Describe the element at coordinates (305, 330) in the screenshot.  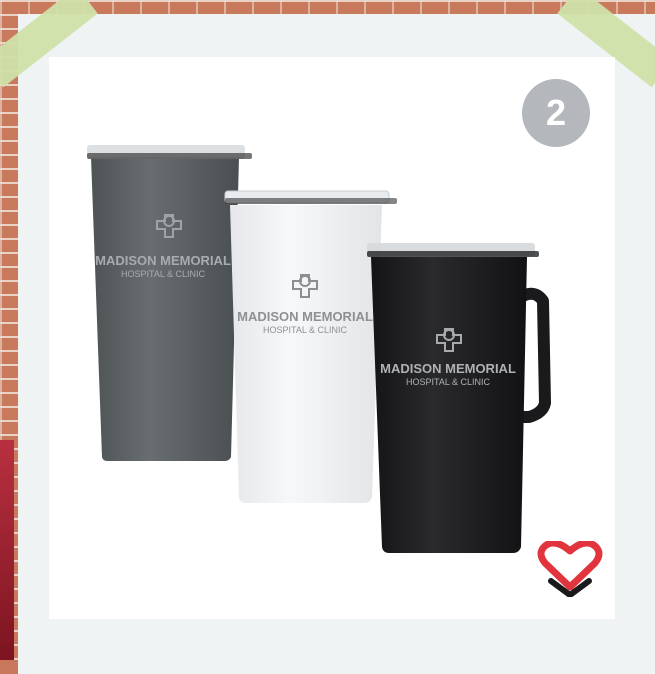
I see `white-brand-line2: HOSPITAL & CLINIC` at that location.